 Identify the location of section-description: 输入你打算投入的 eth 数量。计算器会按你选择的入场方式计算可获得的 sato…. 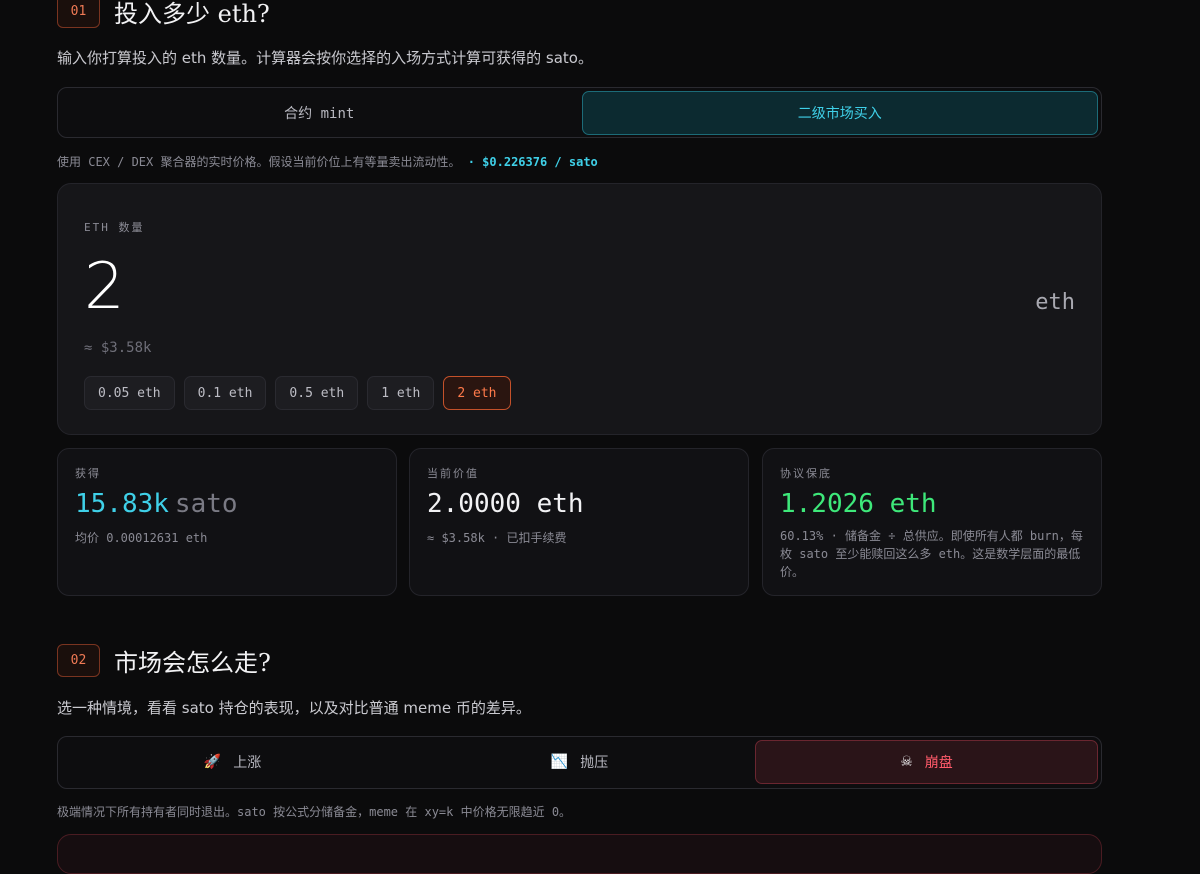
(325, 58).